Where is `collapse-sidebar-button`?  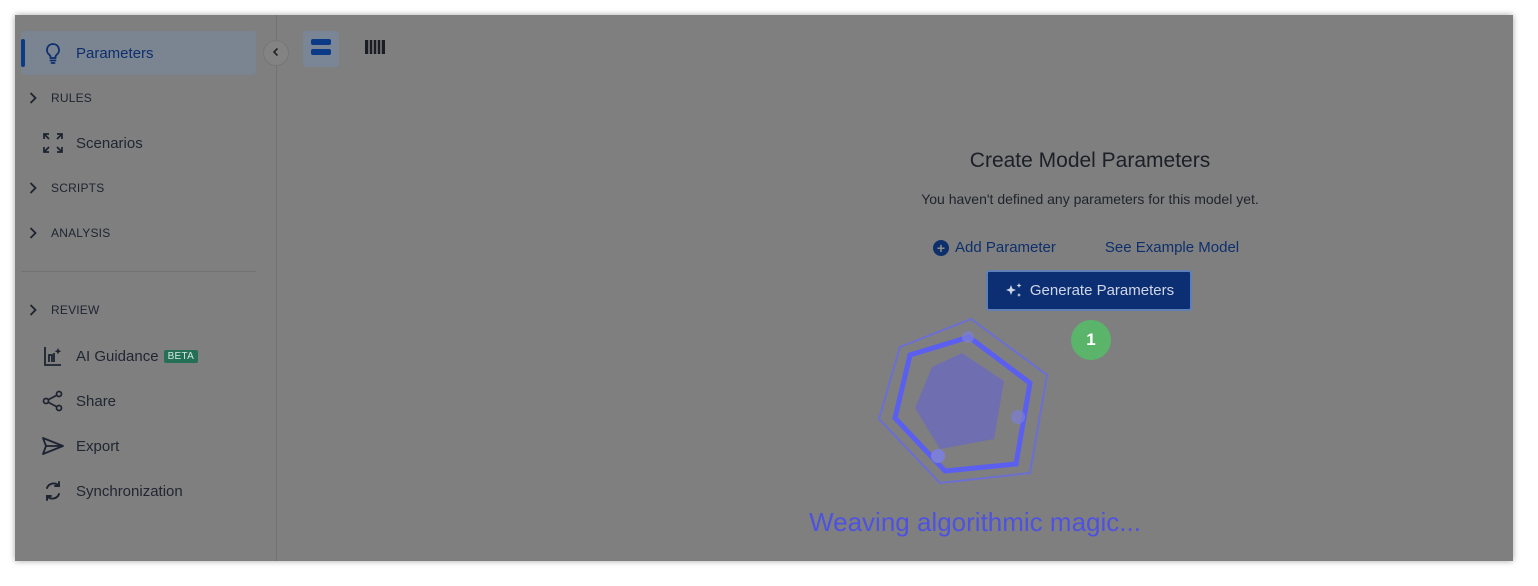
collapse-sidebar-button is located at coordinates (276, 53).